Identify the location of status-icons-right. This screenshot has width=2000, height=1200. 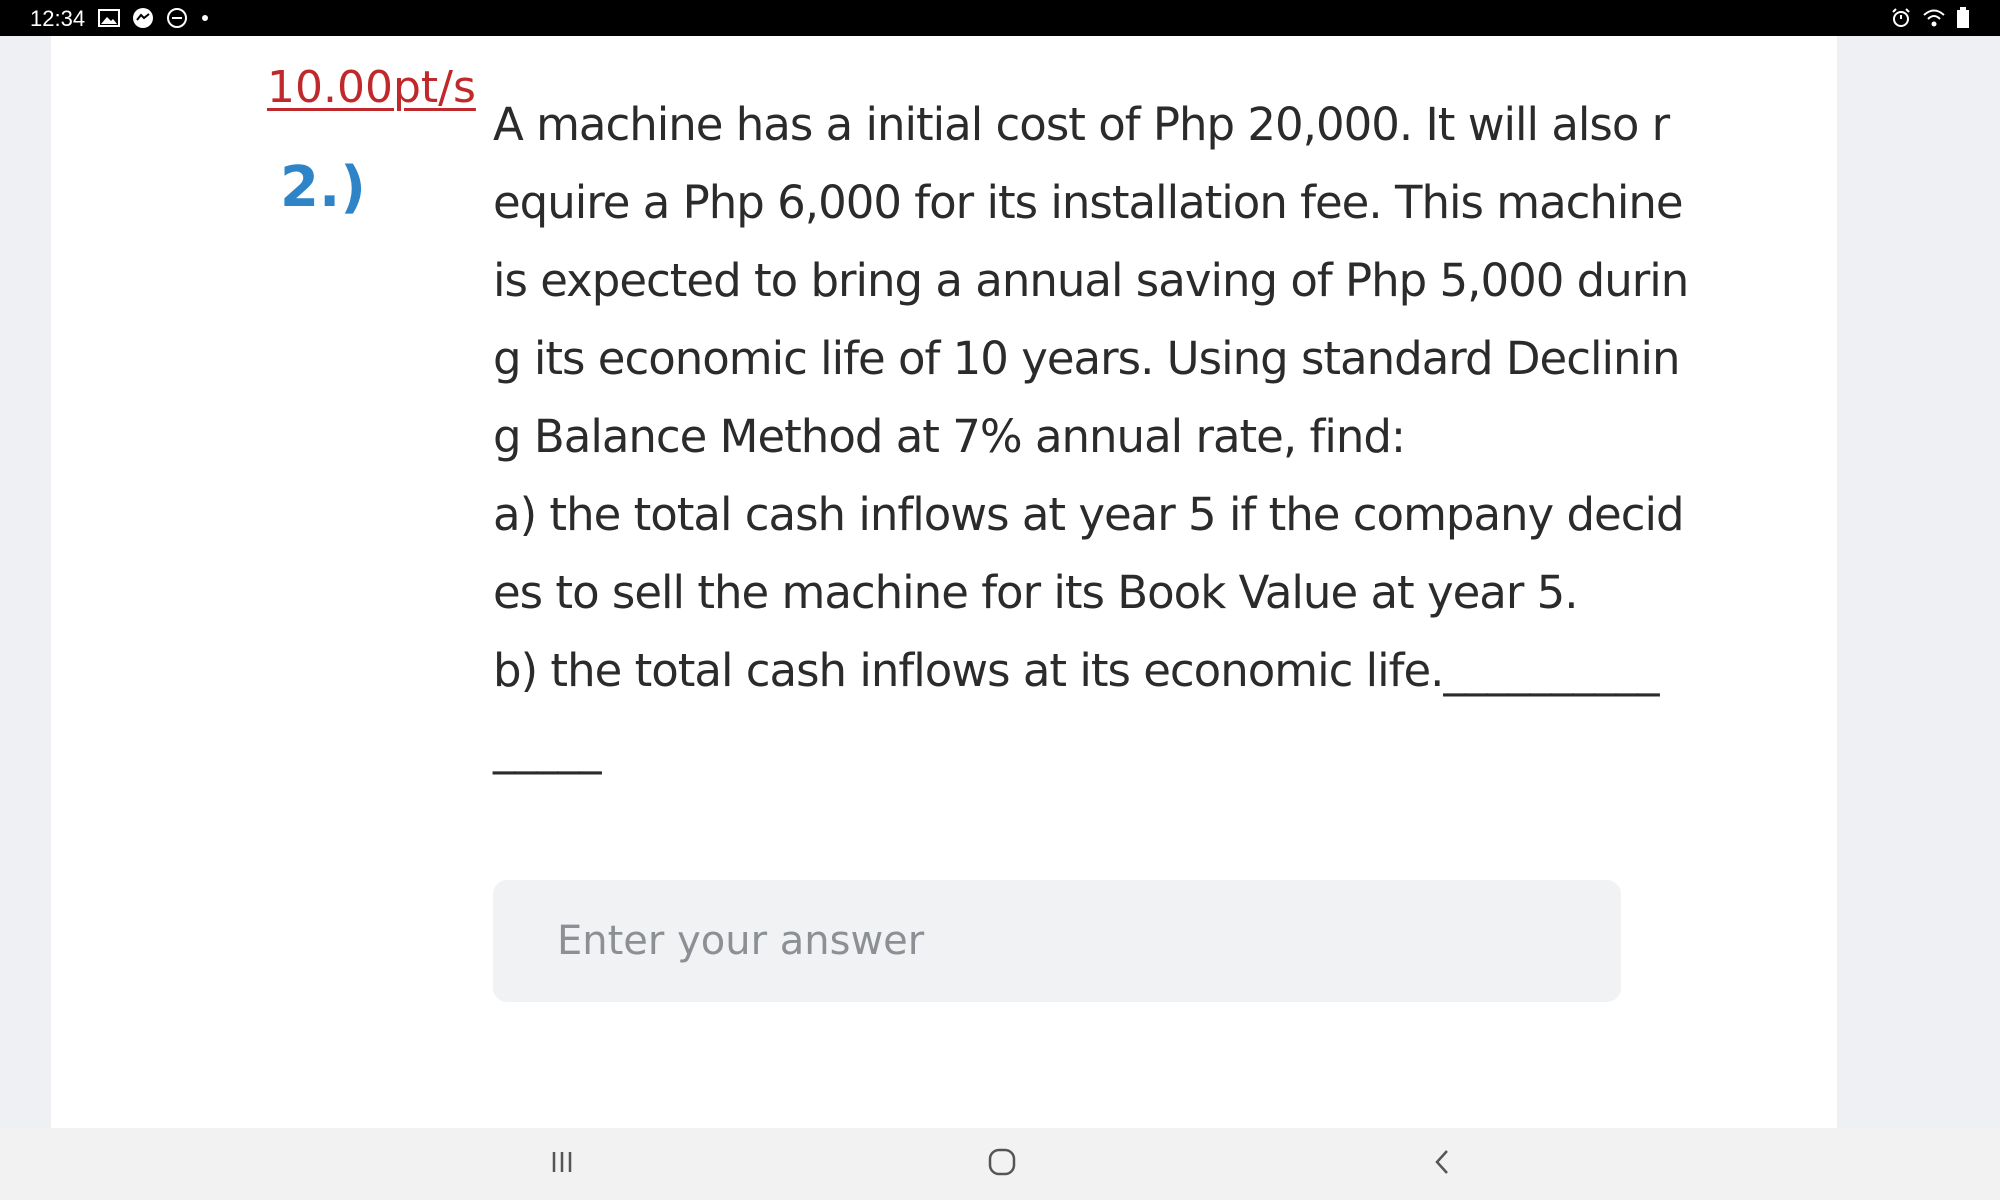
(1930, 20).